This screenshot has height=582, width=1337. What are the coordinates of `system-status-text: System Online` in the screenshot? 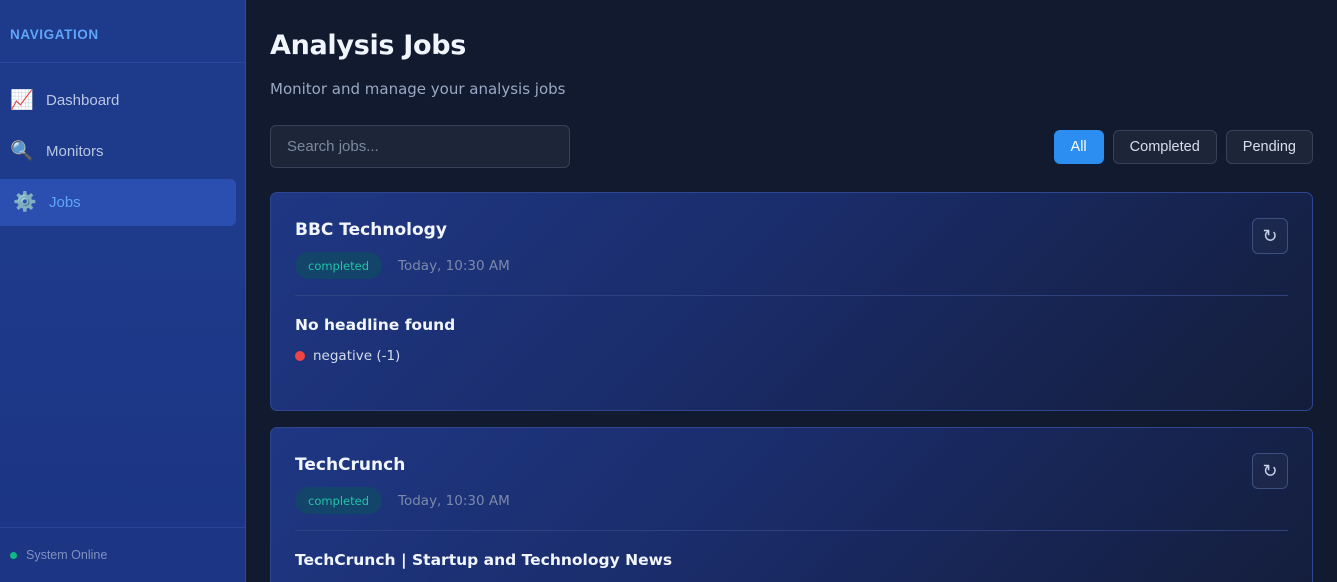 It's located at (67, 555).